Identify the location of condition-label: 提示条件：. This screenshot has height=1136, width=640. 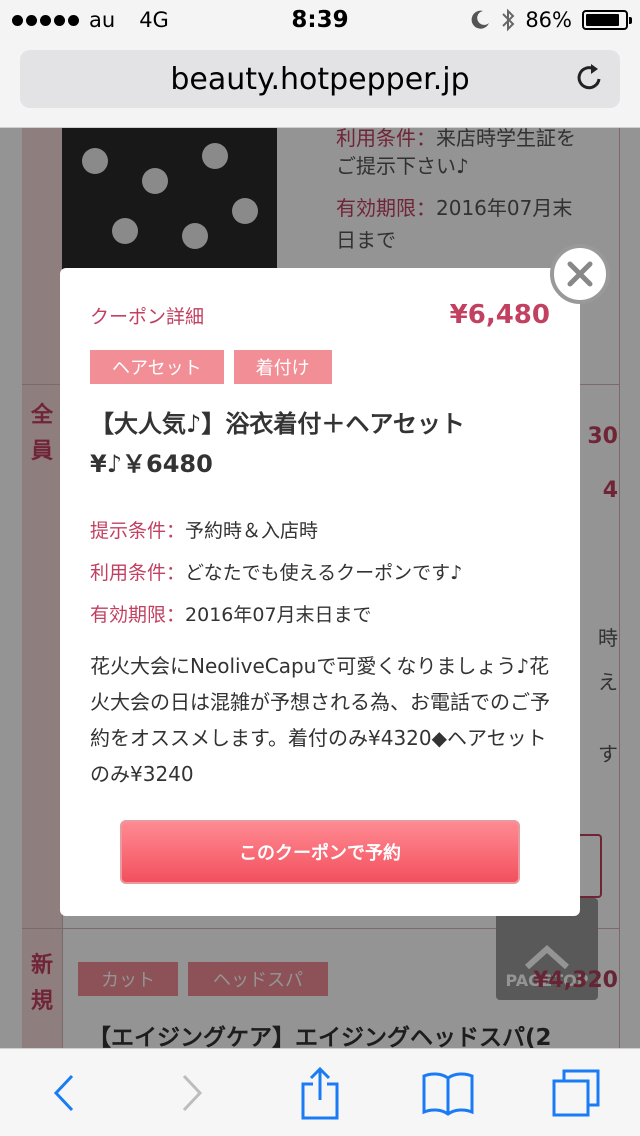
(138, 531).